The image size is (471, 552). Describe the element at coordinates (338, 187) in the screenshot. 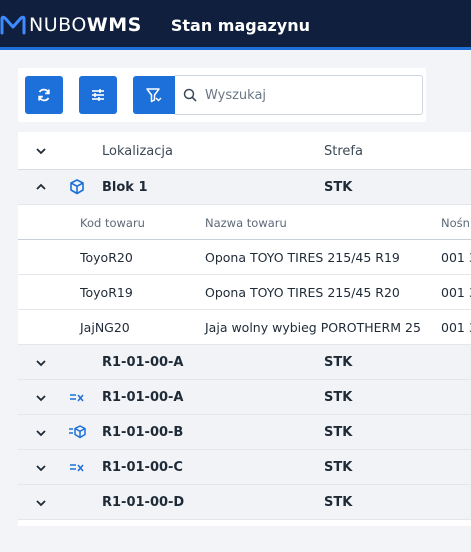

I see `group-zone: STK` at that location.